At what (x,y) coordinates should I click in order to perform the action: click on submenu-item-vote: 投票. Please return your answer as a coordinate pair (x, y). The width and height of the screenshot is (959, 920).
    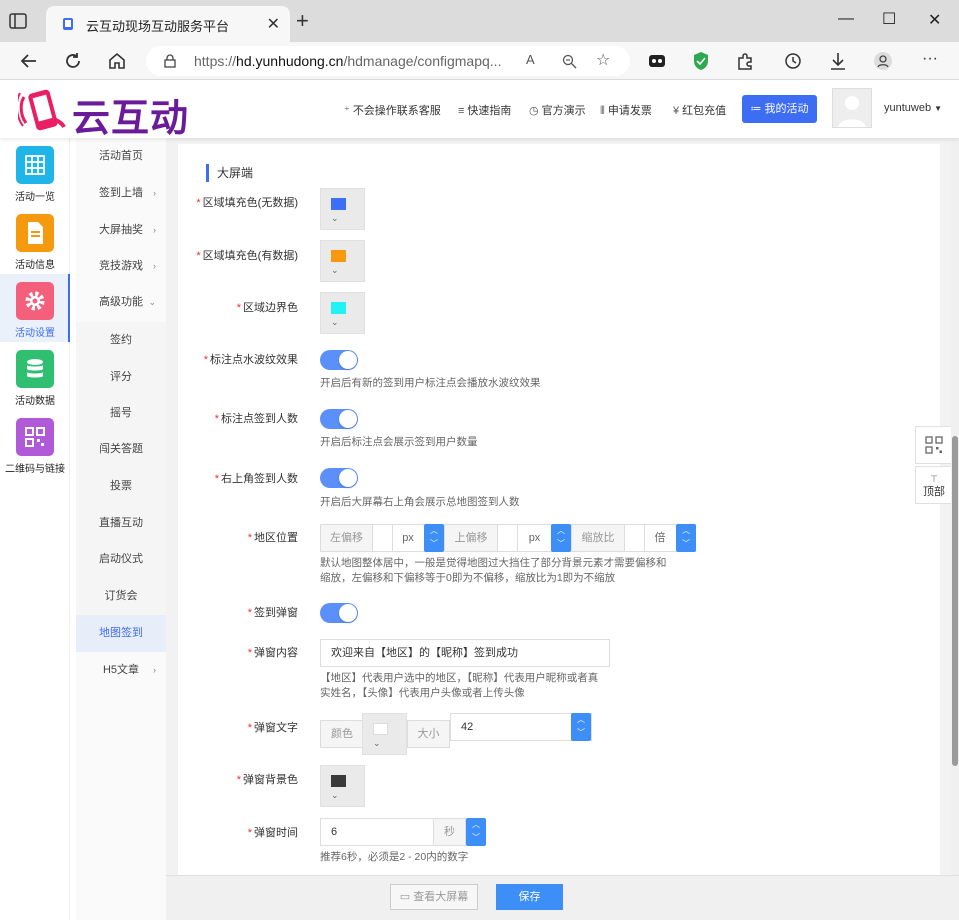
    Looking at the image, I should click on (121, 486).